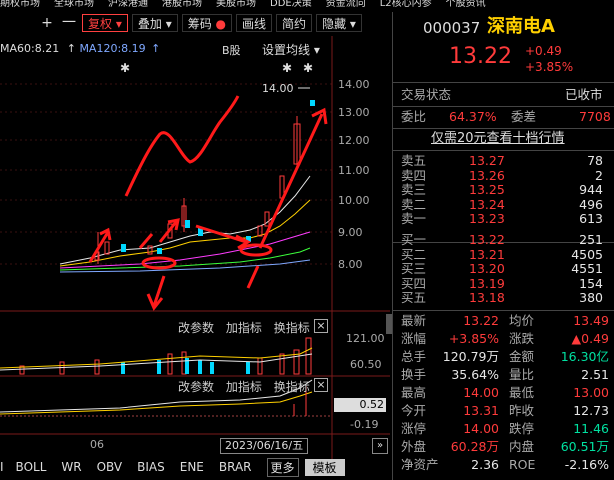  I want to click on asks-label: 卖二, so click(414, 204).